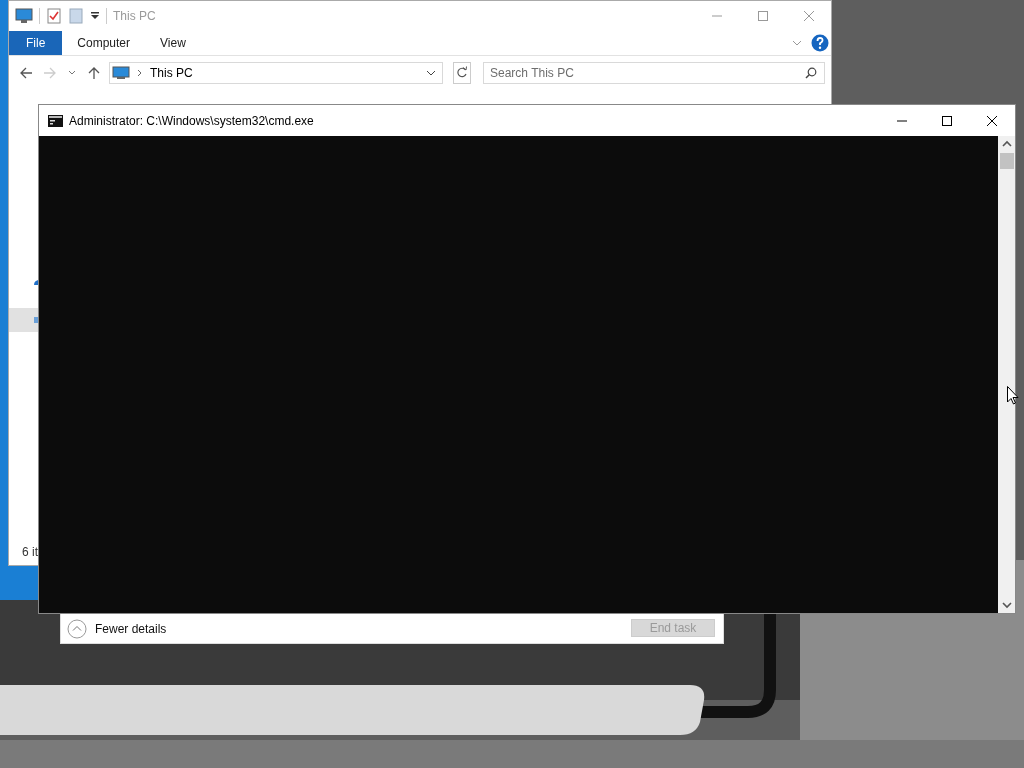 This screenshot has height=768, width=1024. Describe the element at coordinates (276, 73) in the screenshot. I see `address-bar: This PC` at that location.